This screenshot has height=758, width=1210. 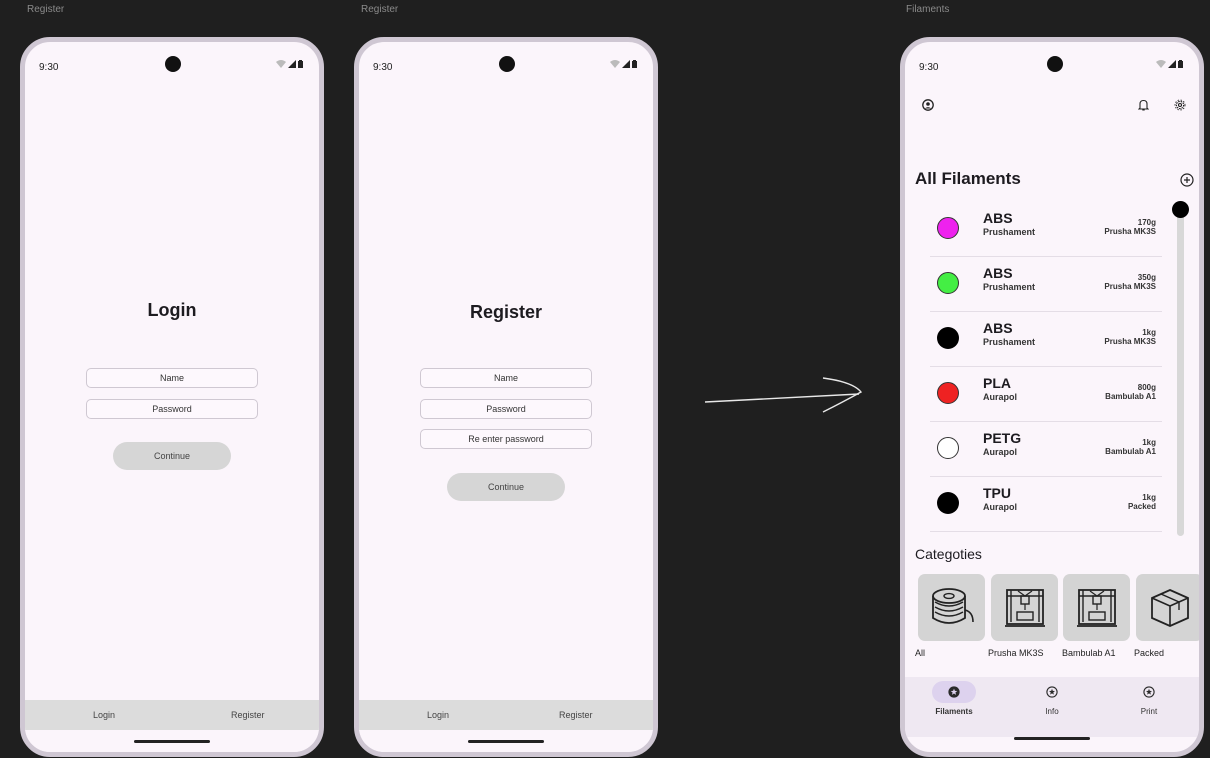 I want to click on frame-label-filaments: Filaments, so click(x=928, y=9).